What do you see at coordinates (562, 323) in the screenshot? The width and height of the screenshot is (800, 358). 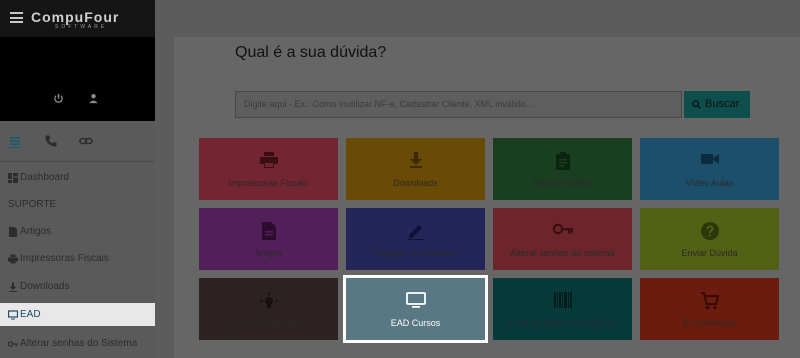 I see `tile-label: 2ª Via do Boleto CompuFour` at bounding box center [562, 323].